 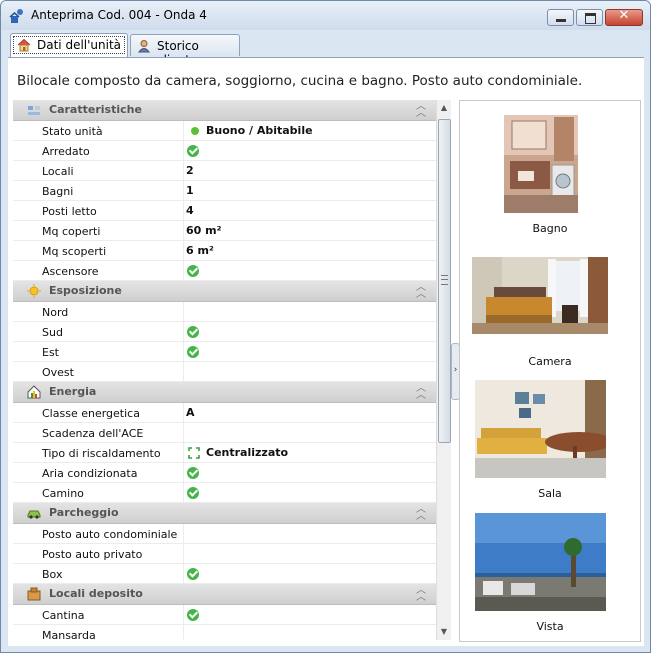 What do you see at coordinates (231, 615) in the screenshot?
I see `property-row: Cantina` at bounding box center [231, 615].